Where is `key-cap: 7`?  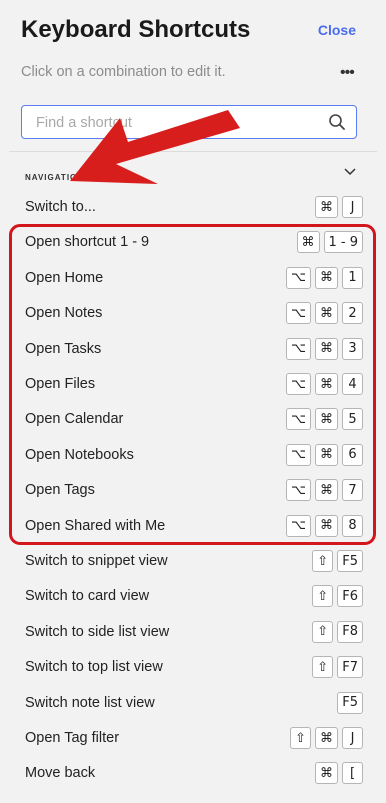
key-cap: 7 is located at coordinates (352, 490).